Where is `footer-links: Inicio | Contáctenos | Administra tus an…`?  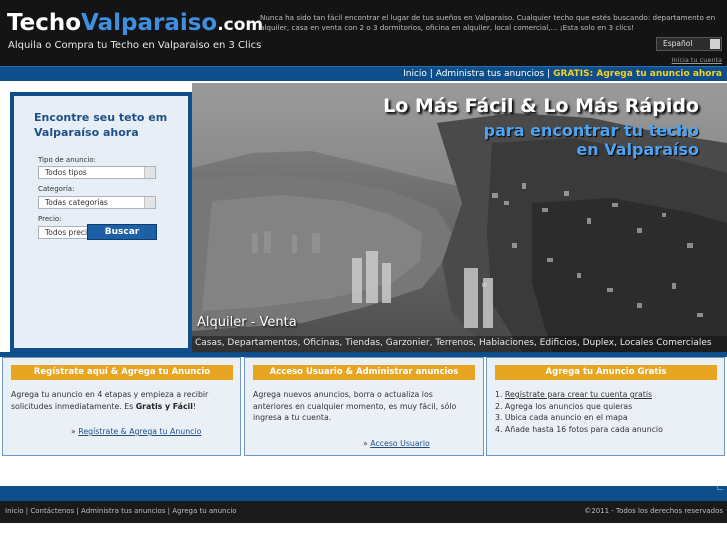
footer-links: Inicio | Contáctenos | Administra tus an… is located at coordinates (121, 511).